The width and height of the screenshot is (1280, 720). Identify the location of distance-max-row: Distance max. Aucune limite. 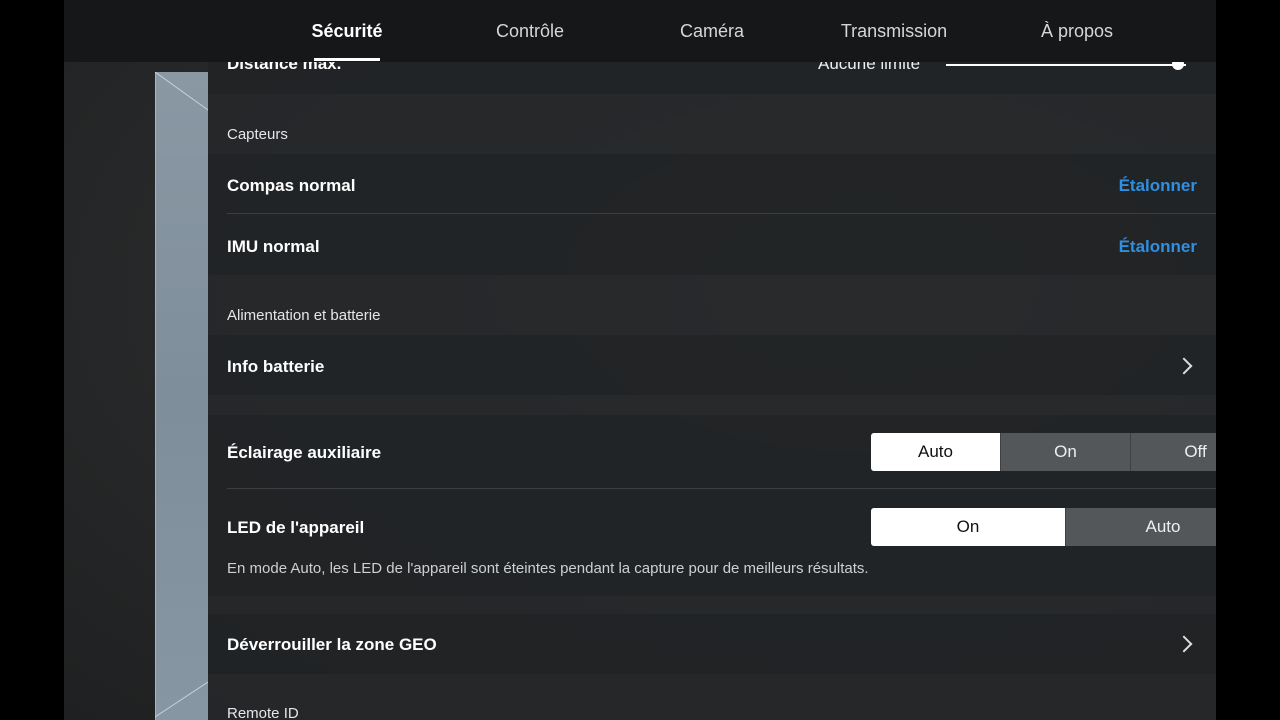
(712, 78).